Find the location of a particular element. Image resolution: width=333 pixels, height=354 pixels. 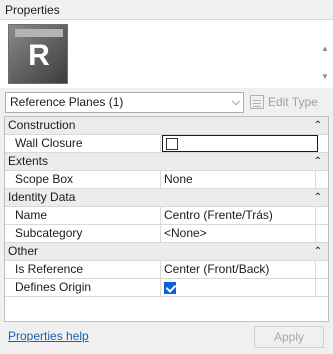

property-name: Defines Origin is located at coordinates (83, 287).